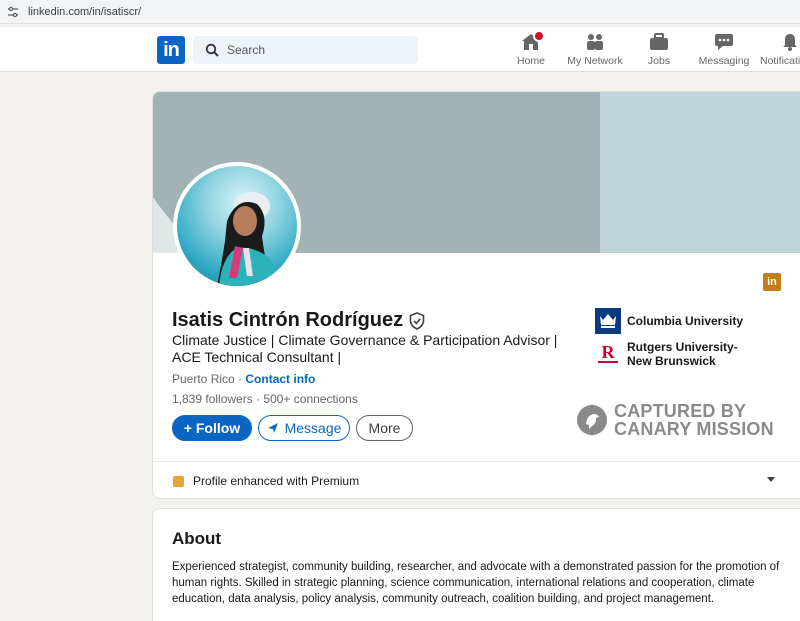 This screenshot has height=621, width=800. What do you see at coordinates (313, 428) in the screenshot?
I see `message-button-label: Message` at bounding box center [313, 428].